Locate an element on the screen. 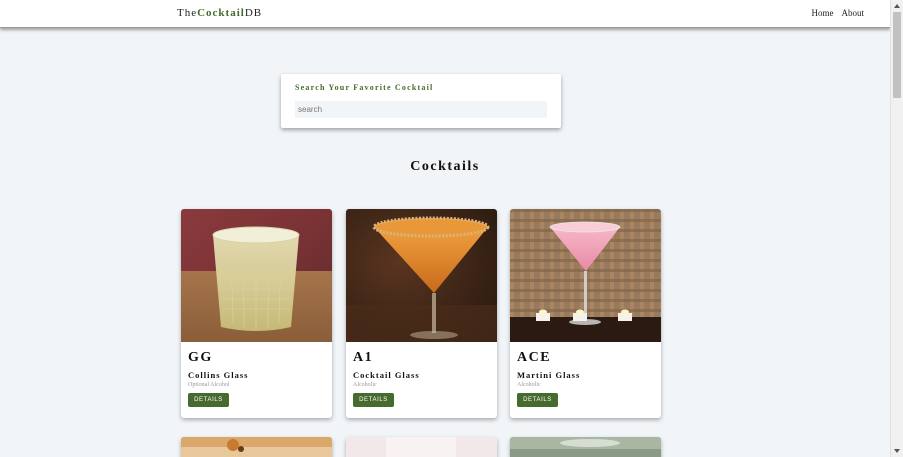 The image size is (903, 457). logo-accent: Cocktail is located at coordinates (221, 13).